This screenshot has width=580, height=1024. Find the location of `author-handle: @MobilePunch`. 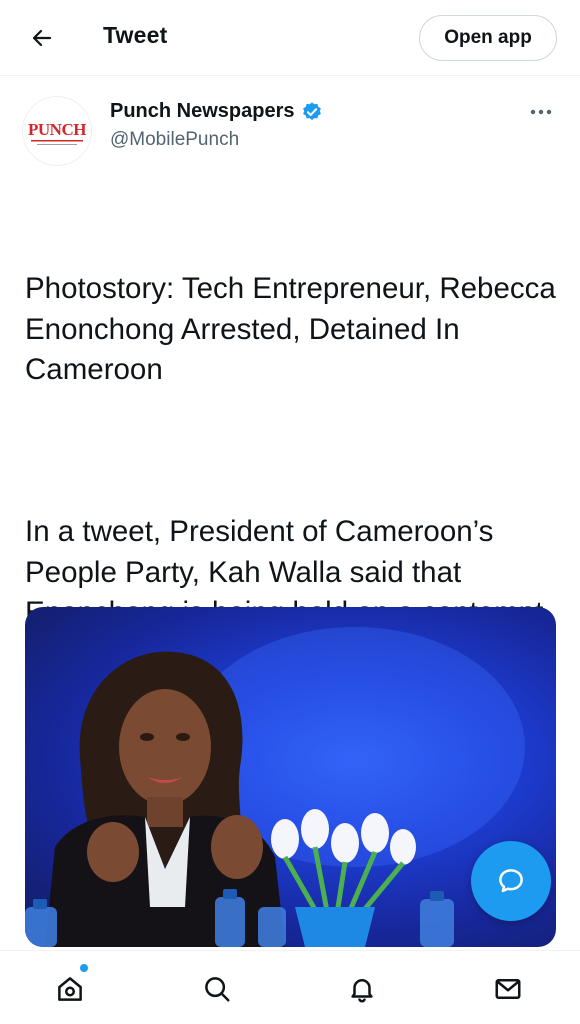

author-handle: @MobilePunch is located at coordinates (174, 140).